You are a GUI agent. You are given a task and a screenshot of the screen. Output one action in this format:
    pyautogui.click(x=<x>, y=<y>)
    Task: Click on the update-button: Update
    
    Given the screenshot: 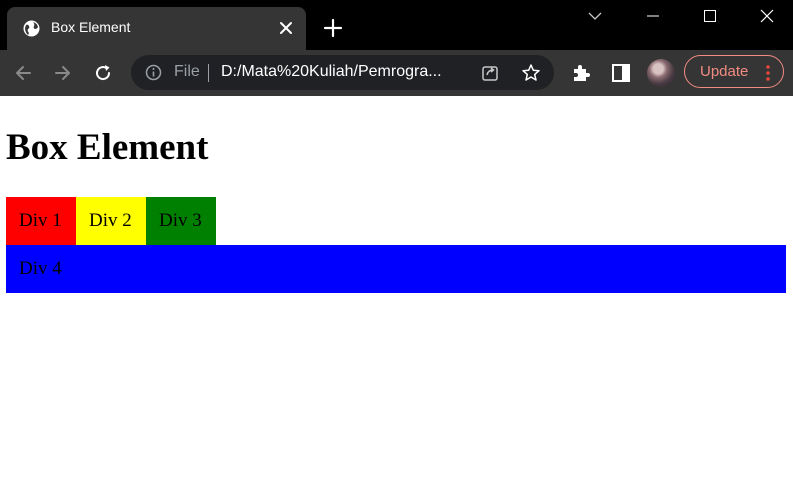 What is the action you would take?
    pyautogui.click(x=734, y=71)
    